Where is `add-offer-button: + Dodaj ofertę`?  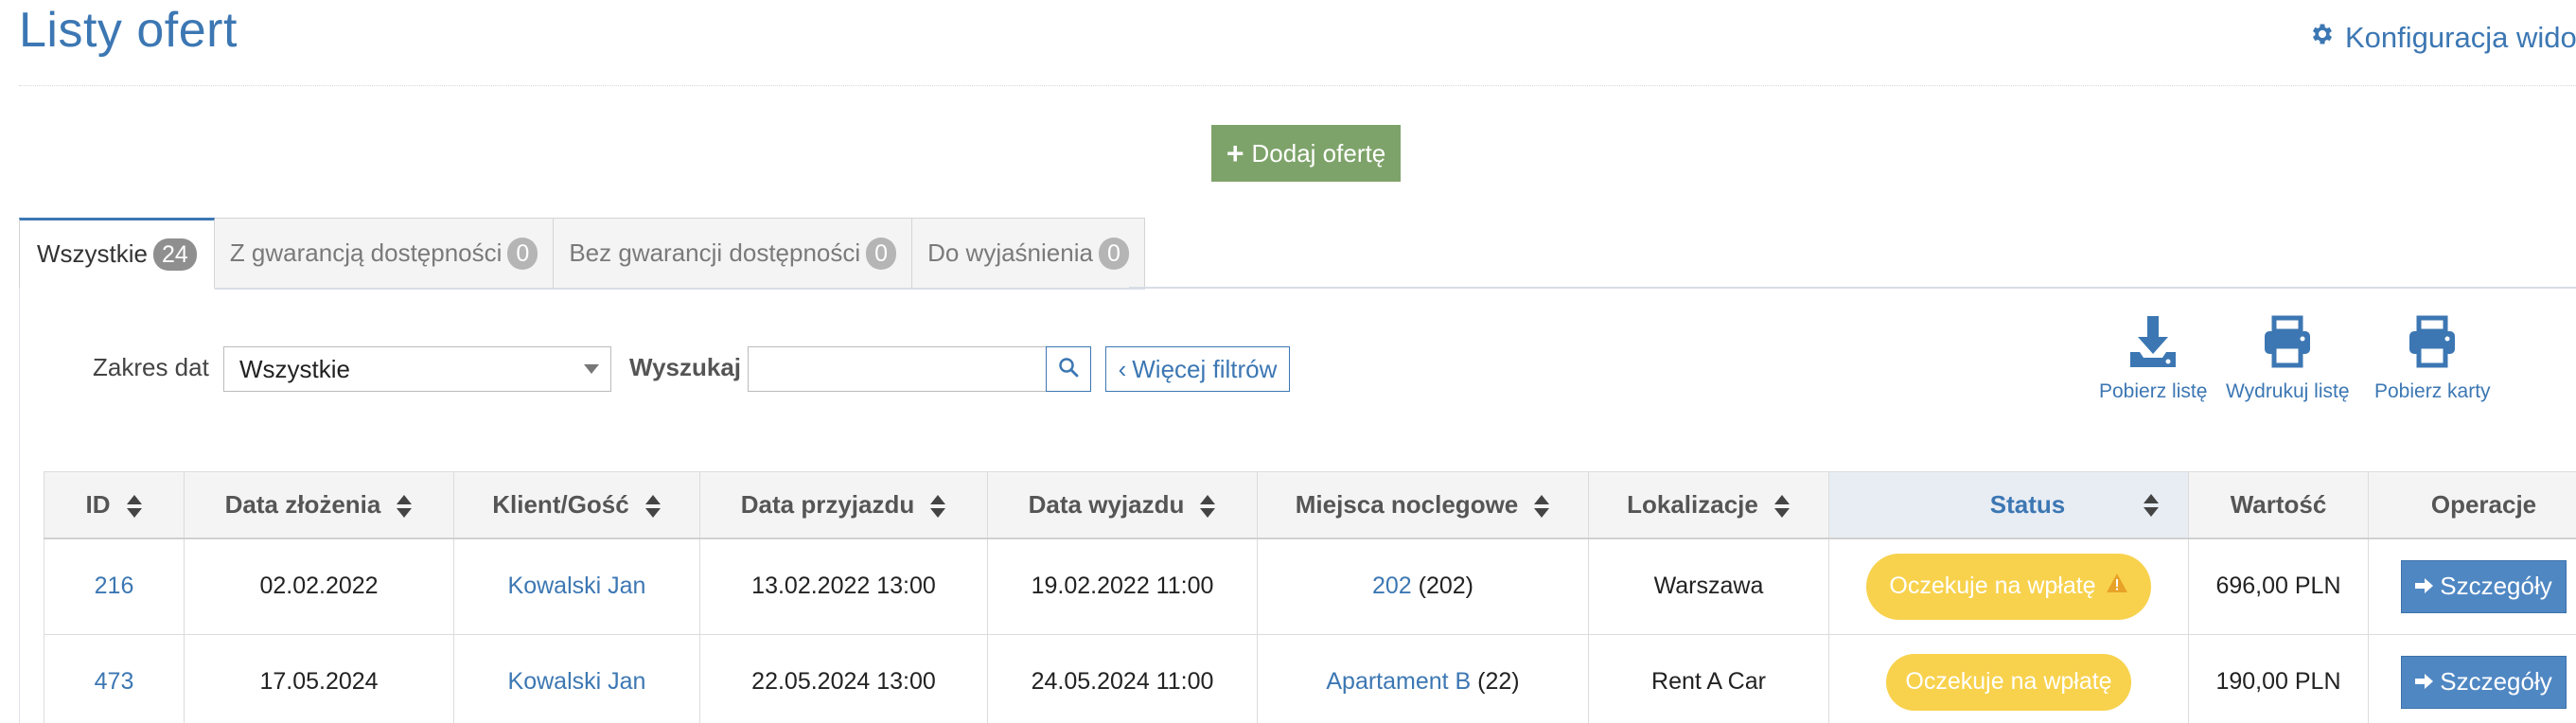
add-offer-button: + Dodaj ofertę is located at coordinates (1306, 154).